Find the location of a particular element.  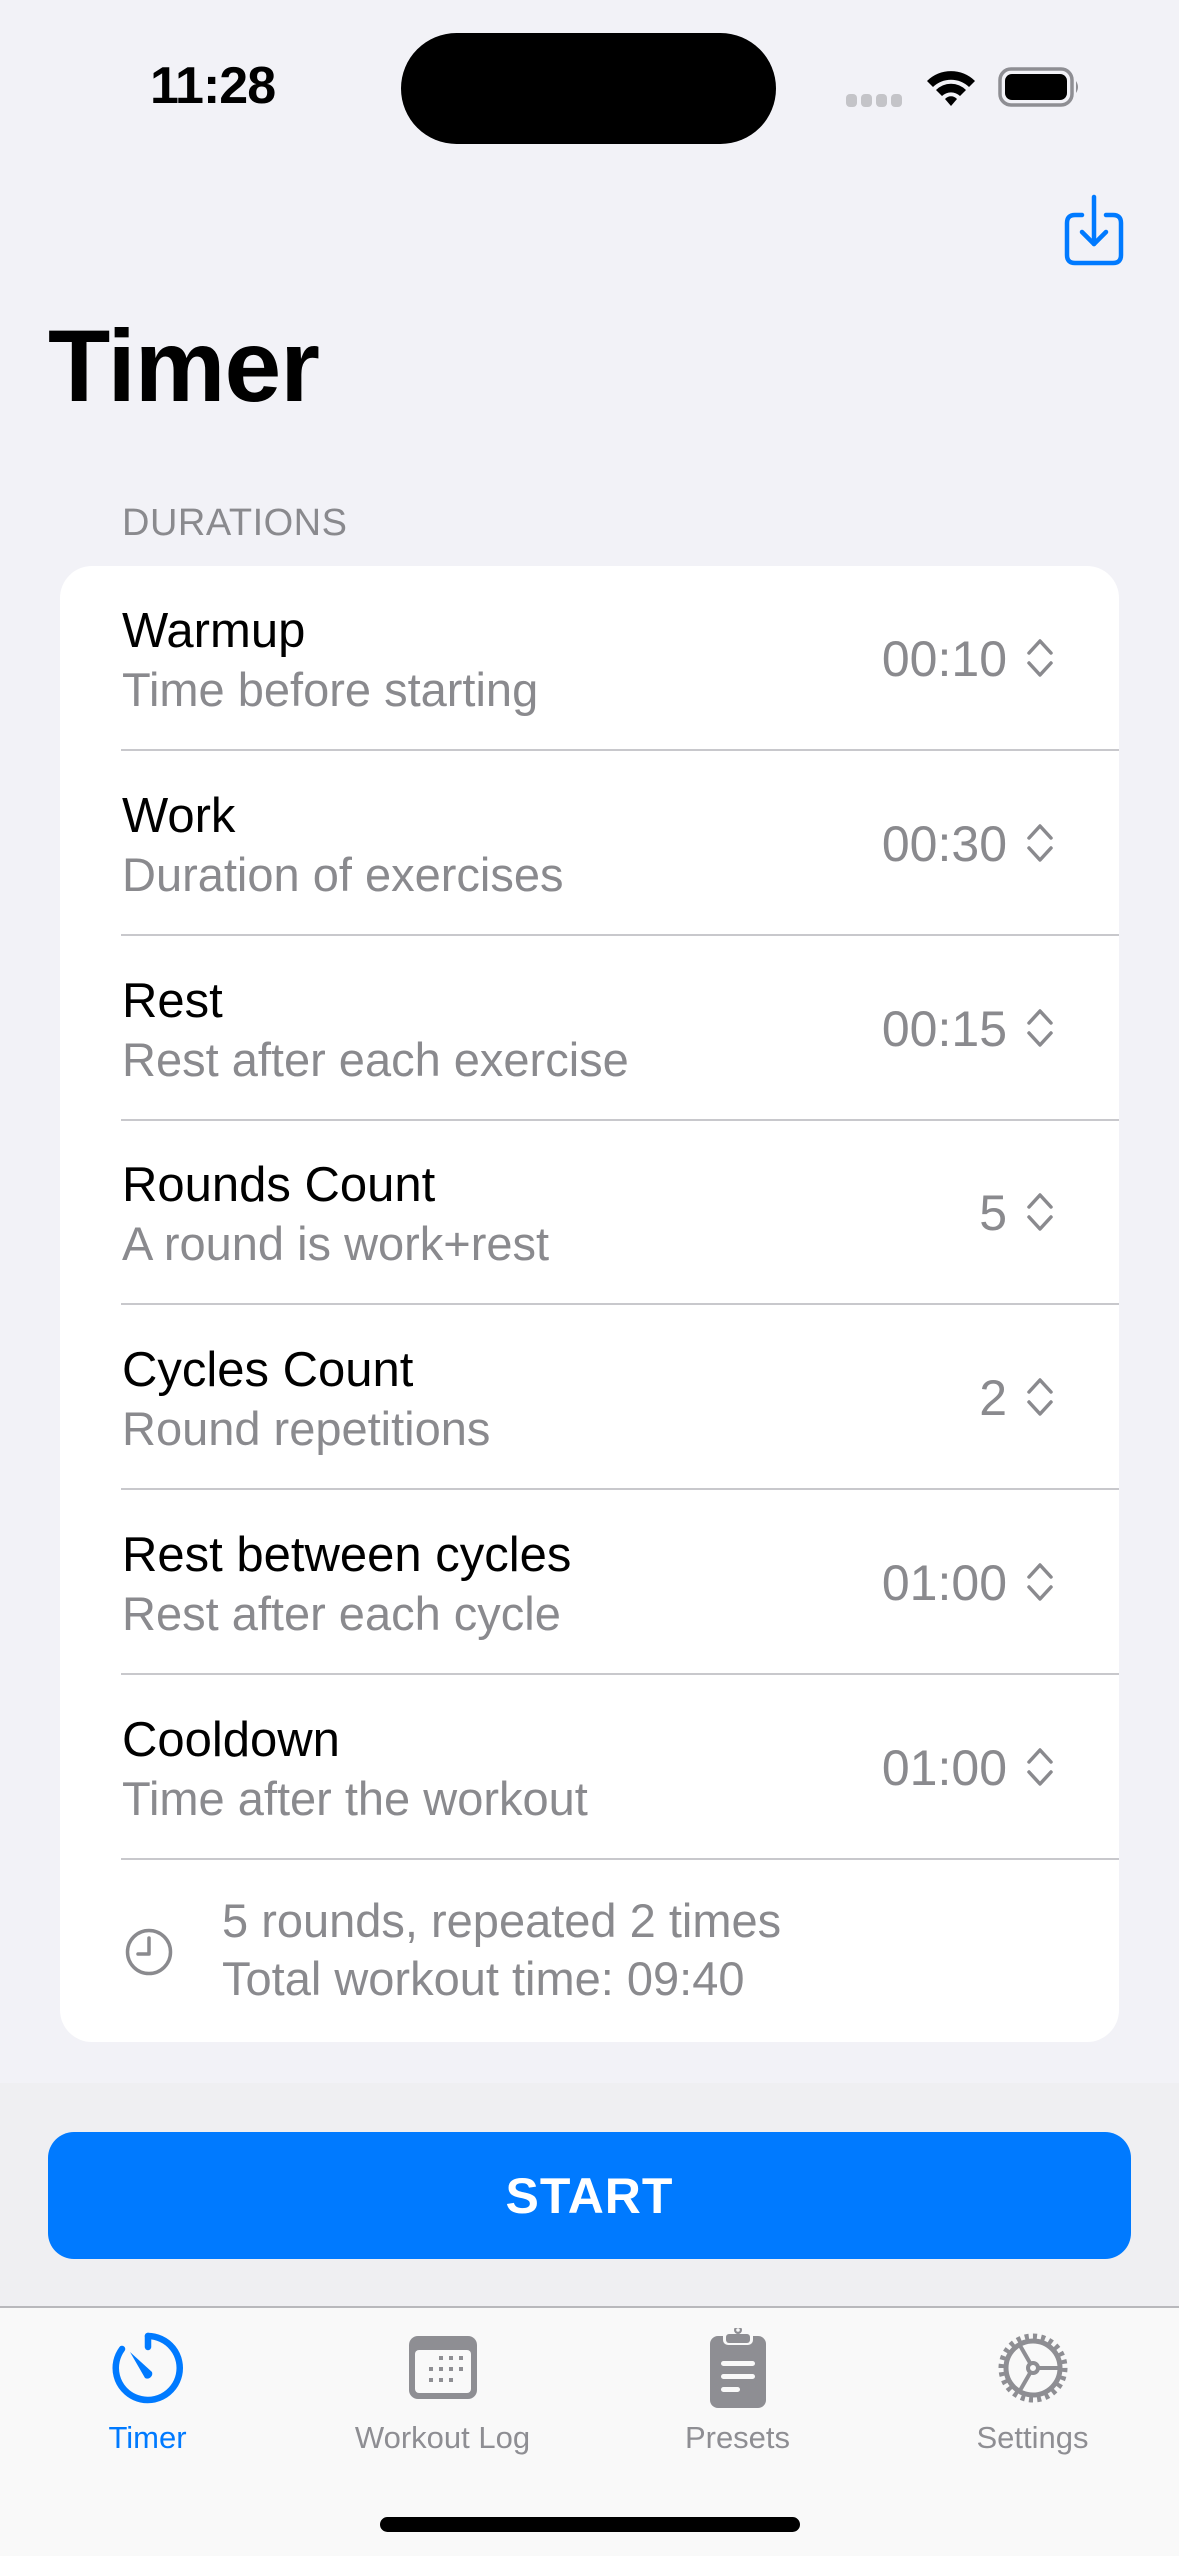

summary-rounds: 5 rounds, repeated 2 times is located at coordinates (502, 1920).